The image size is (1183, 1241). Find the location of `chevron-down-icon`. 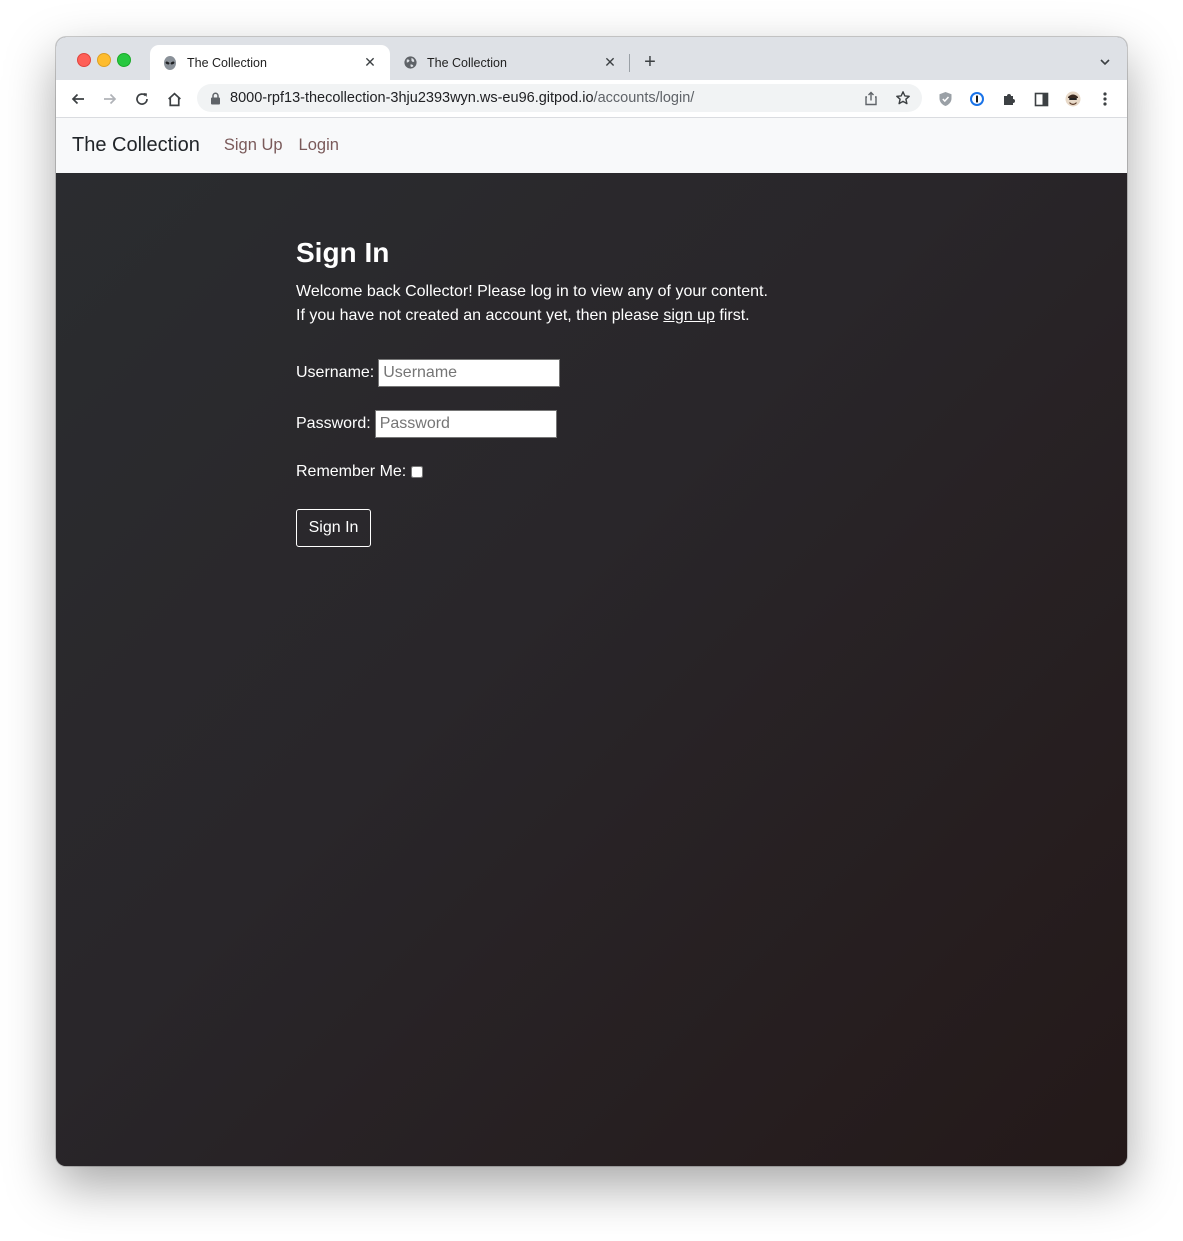

chevron-down-icon is located at coordinates (1105, 62).